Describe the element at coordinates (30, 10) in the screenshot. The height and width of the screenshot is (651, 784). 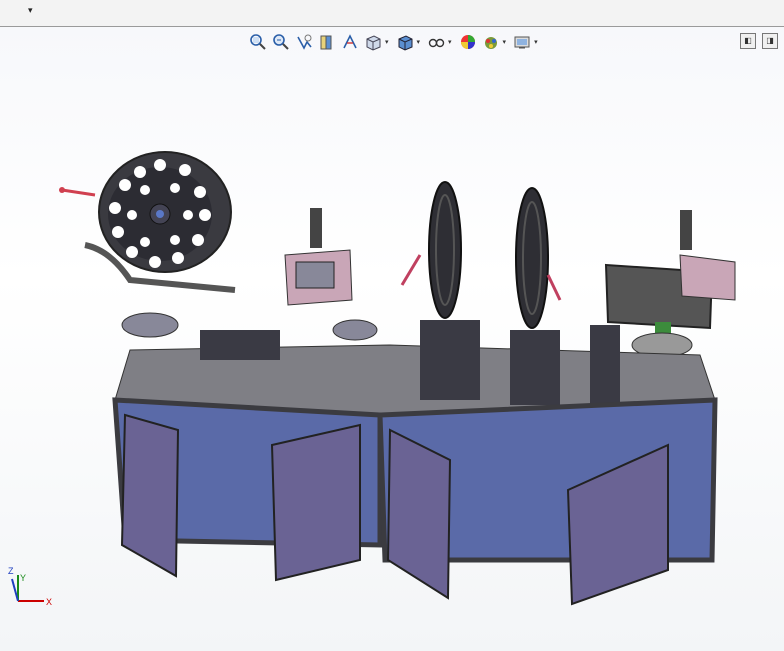
I see `menu-dropdown-arrow: ▾` at that location.